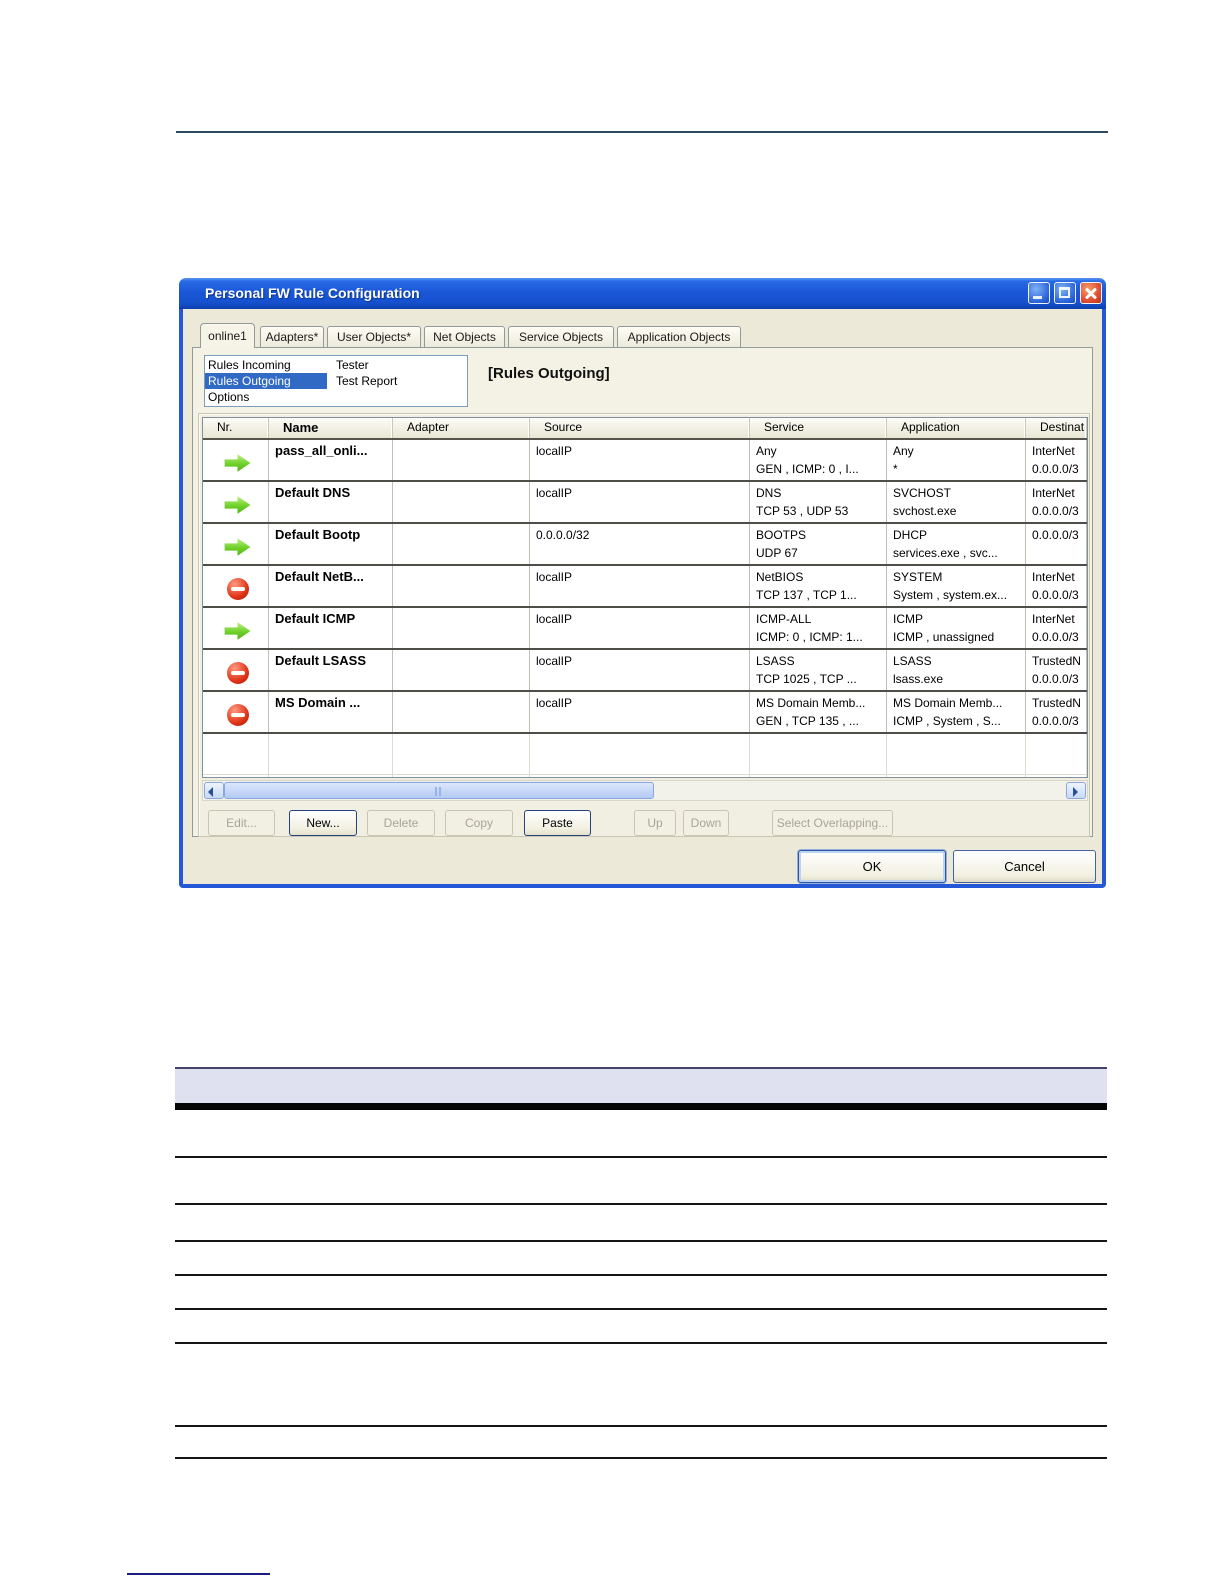  I want to click on close-icon, so click(1091, 293).